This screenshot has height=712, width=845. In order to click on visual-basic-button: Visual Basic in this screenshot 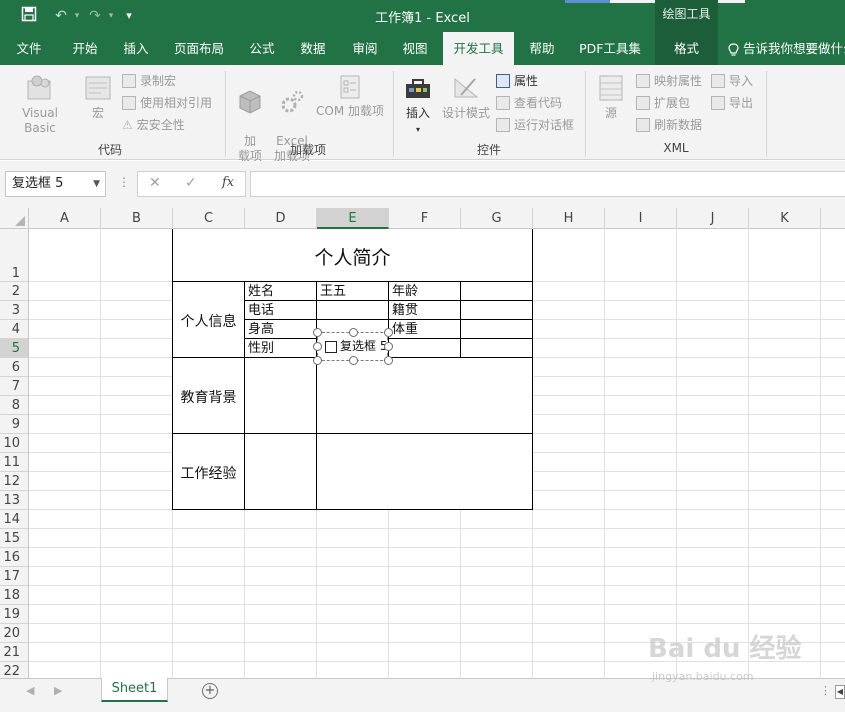, I will do `click(40, 104)`.